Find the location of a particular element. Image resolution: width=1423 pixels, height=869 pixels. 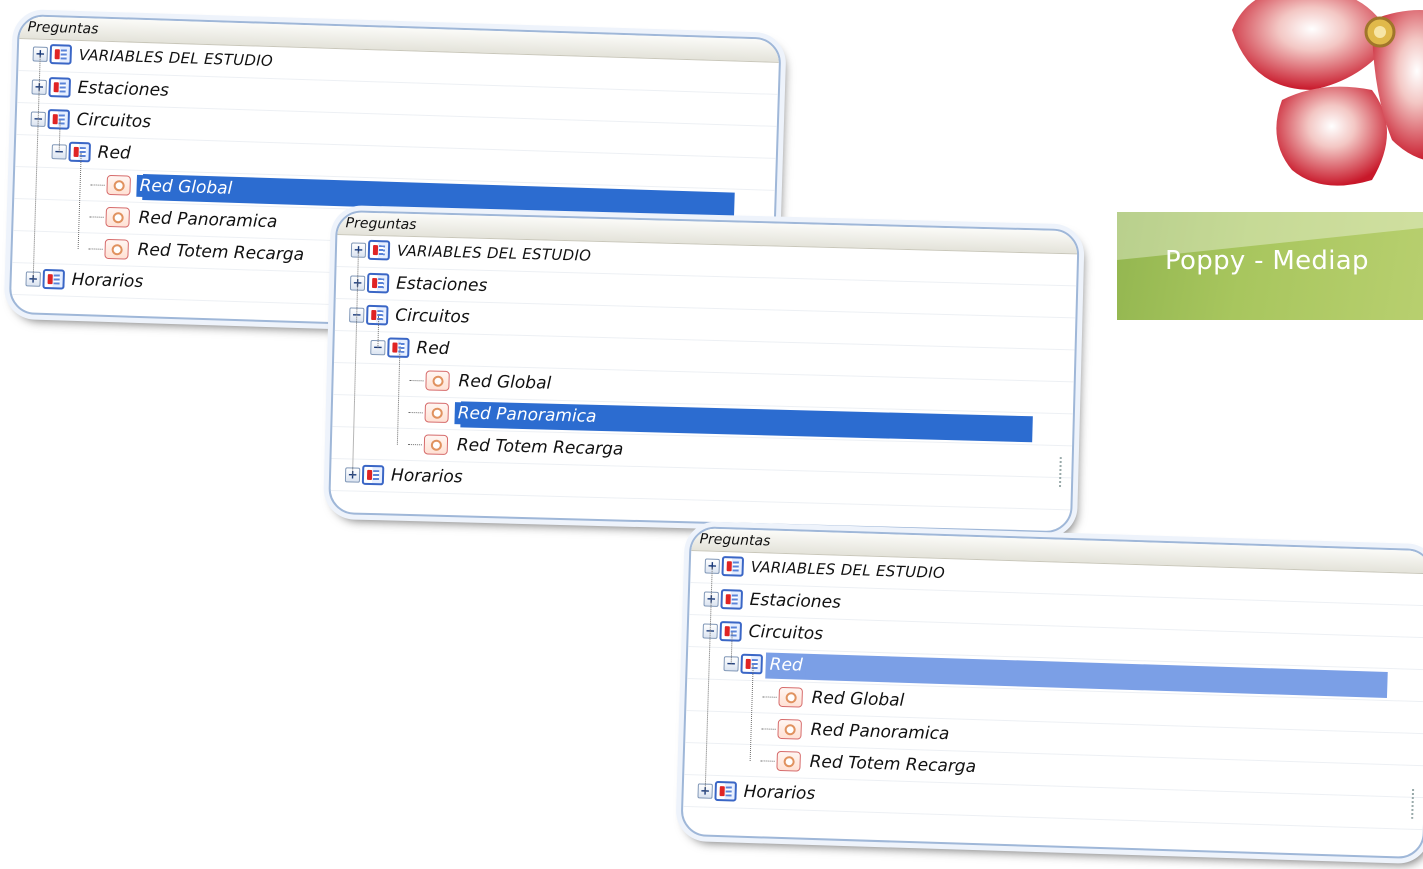

brand-banner: Poppy - Mediap is located at coordinates (1270, 266).